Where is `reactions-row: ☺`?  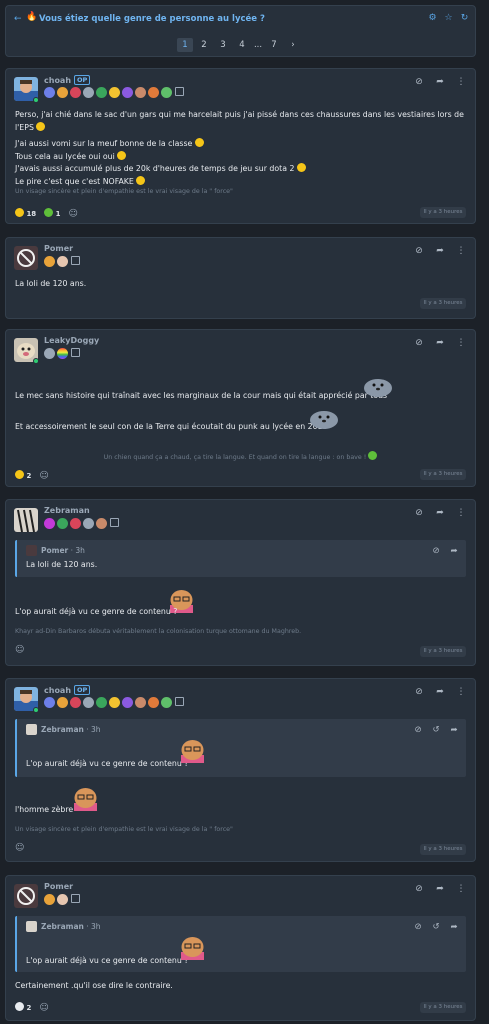 reactions-row: ☺ is located at coordinates (19, 650).